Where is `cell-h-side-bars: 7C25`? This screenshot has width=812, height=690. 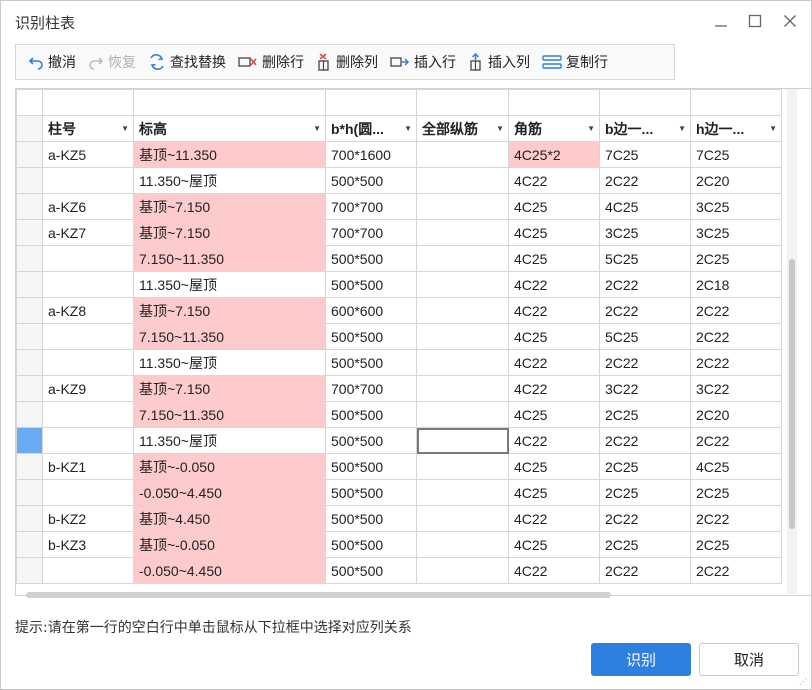 cell-h-side-bars: 7C25 is located at coordinates (736, 154).